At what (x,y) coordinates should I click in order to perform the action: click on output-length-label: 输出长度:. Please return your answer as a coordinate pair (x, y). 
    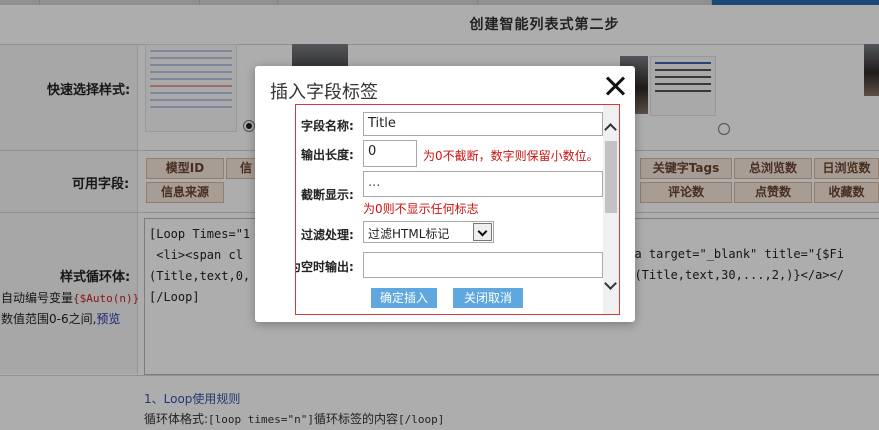
    Looking at the image, I should click on (327, 155).